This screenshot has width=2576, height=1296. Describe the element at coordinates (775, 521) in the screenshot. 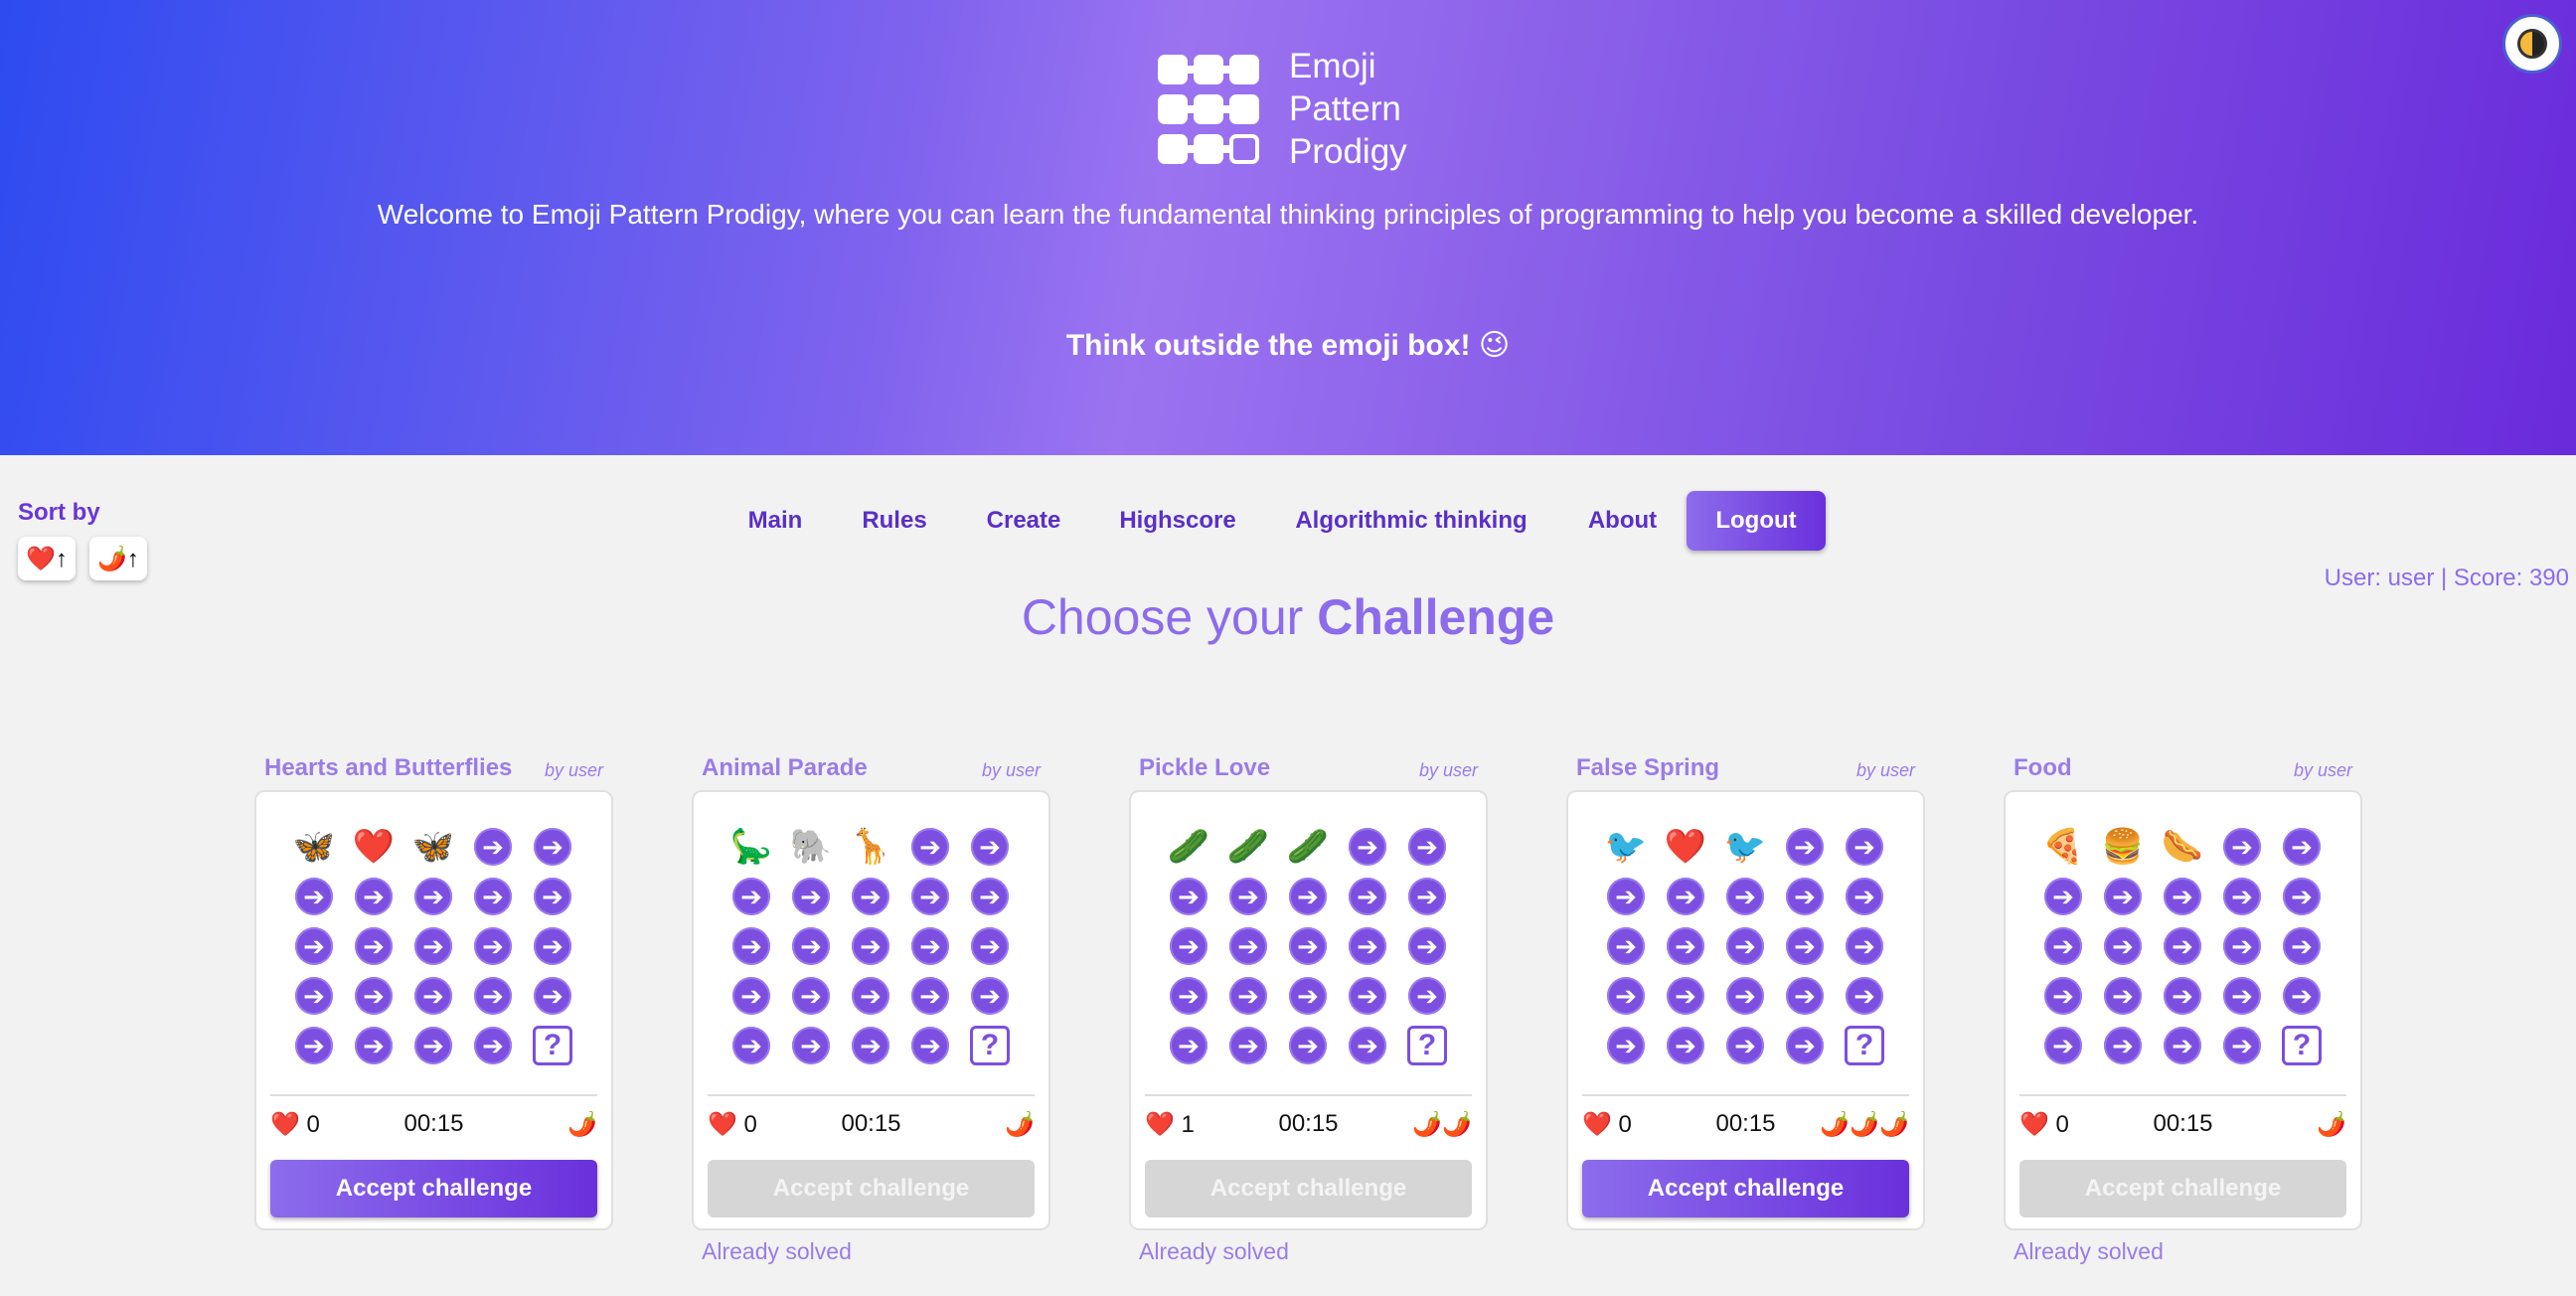

I see `nav-main: Main` at that location.